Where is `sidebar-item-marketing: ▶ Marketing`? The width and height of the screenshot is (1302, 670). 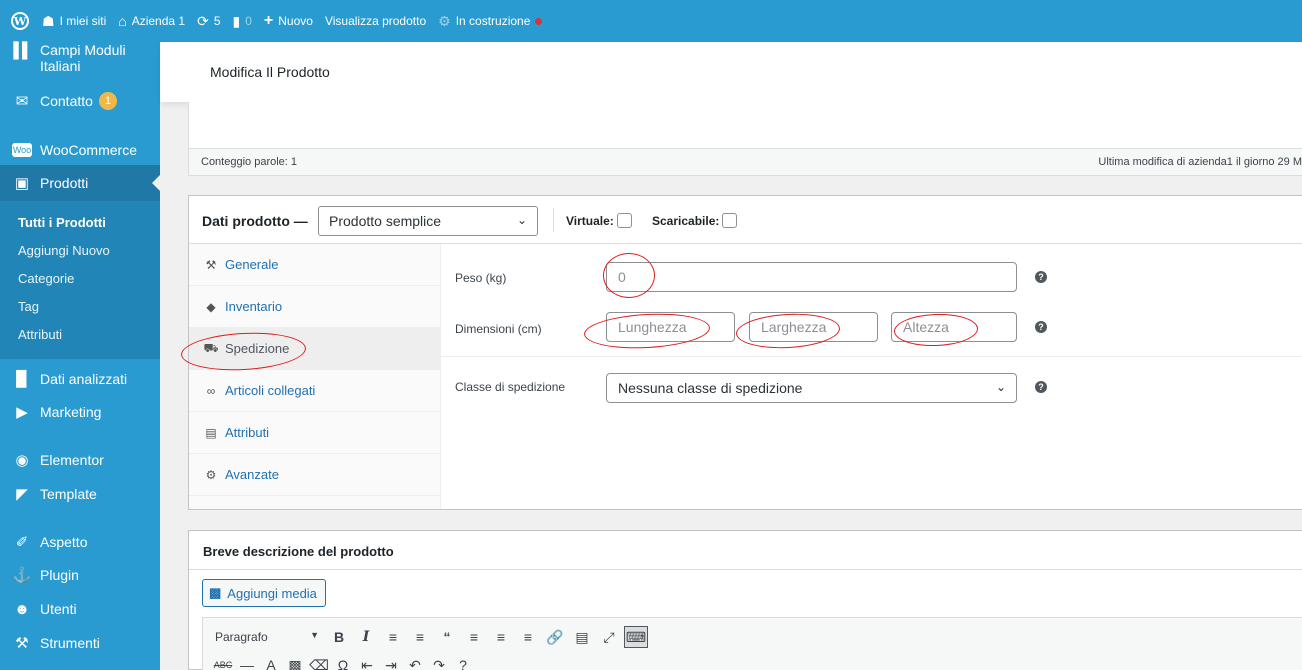
sidebar-item-marketing: ▶ Marketing is located at coordinates (80, 412).